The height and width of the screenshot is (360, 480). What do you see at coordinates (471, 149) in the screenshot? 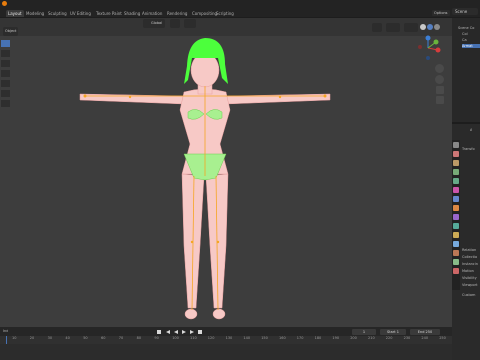
I see `section-transfo: Transfo` at bounding box center [471, 149].